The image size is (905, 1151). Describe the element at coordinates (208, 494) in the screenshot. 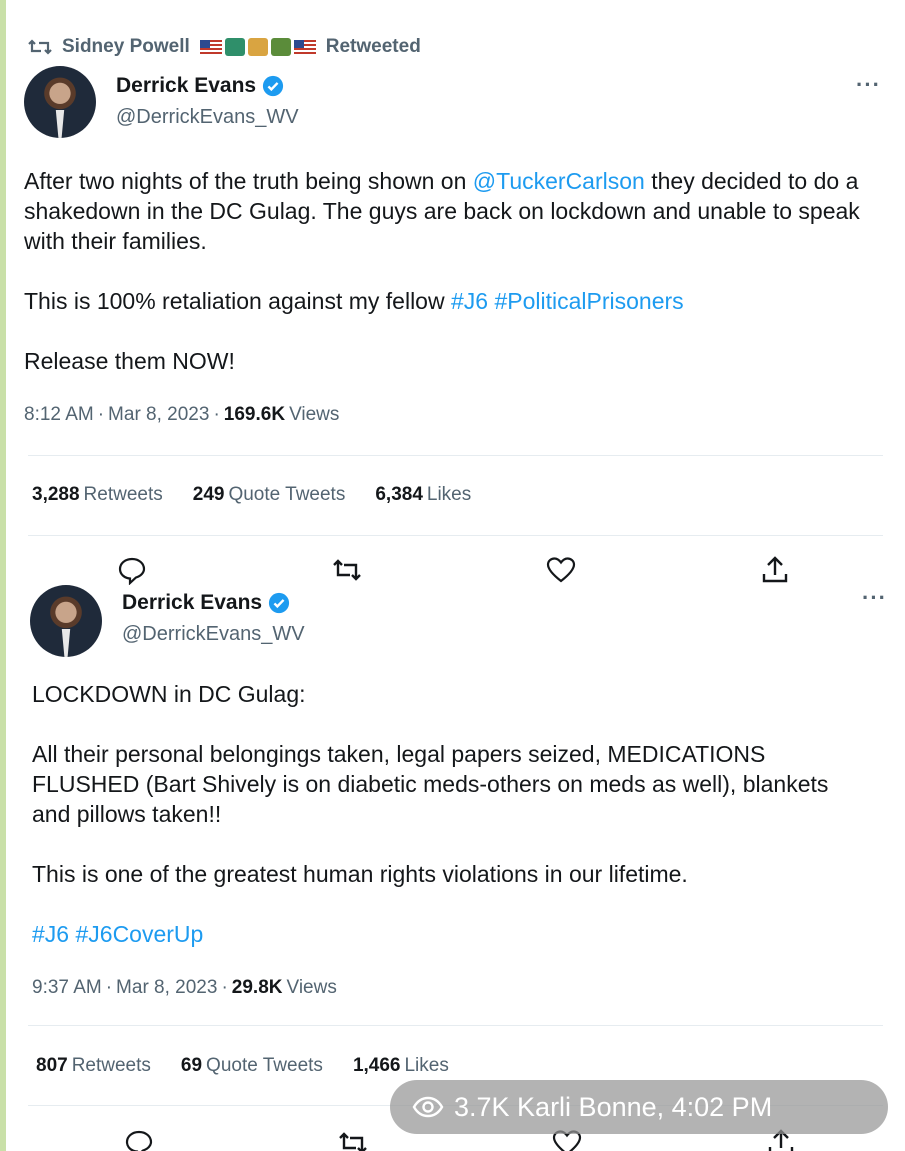

I see `quotes-count: 249` at that location.